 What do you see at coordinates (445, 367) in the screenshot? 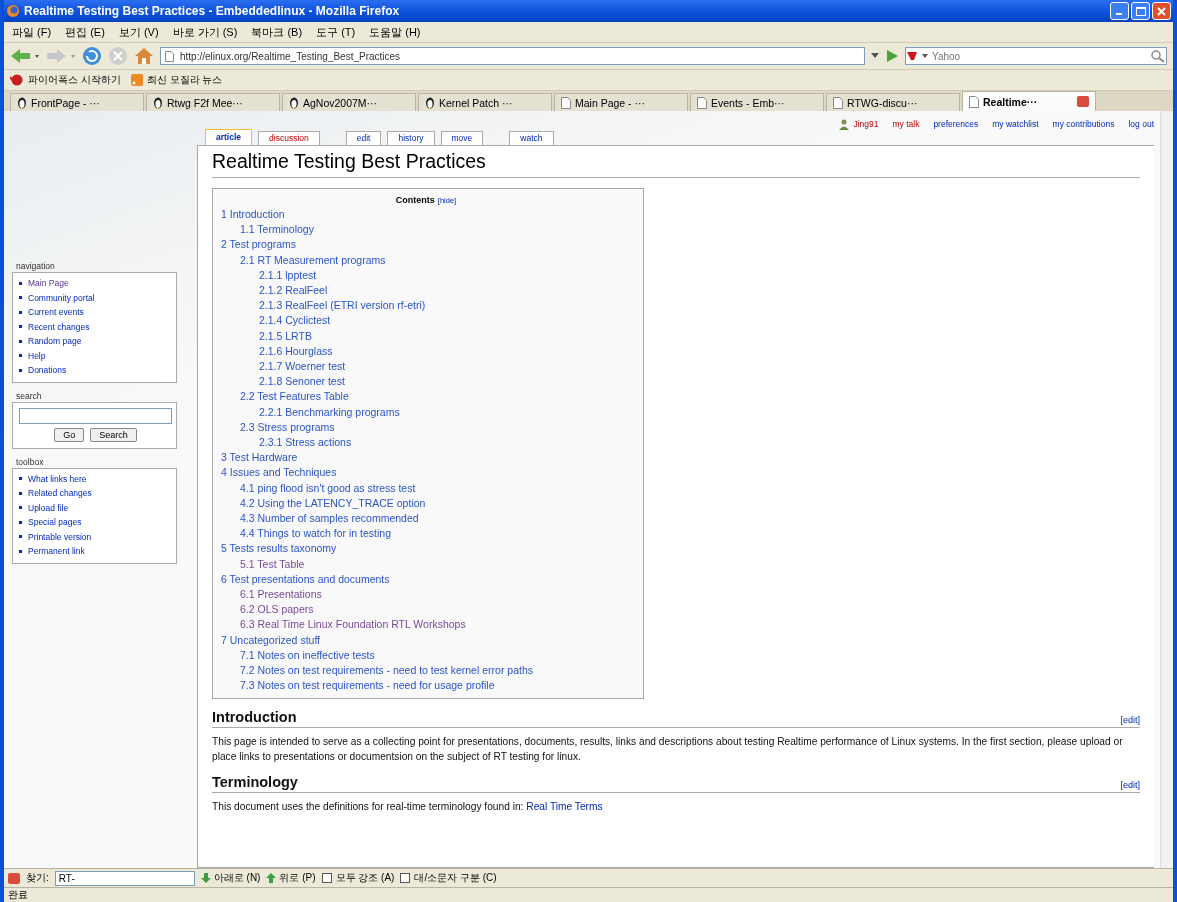
I see `toc-link: 2.1.7 Woerner test` at bounding box center [445, 367].